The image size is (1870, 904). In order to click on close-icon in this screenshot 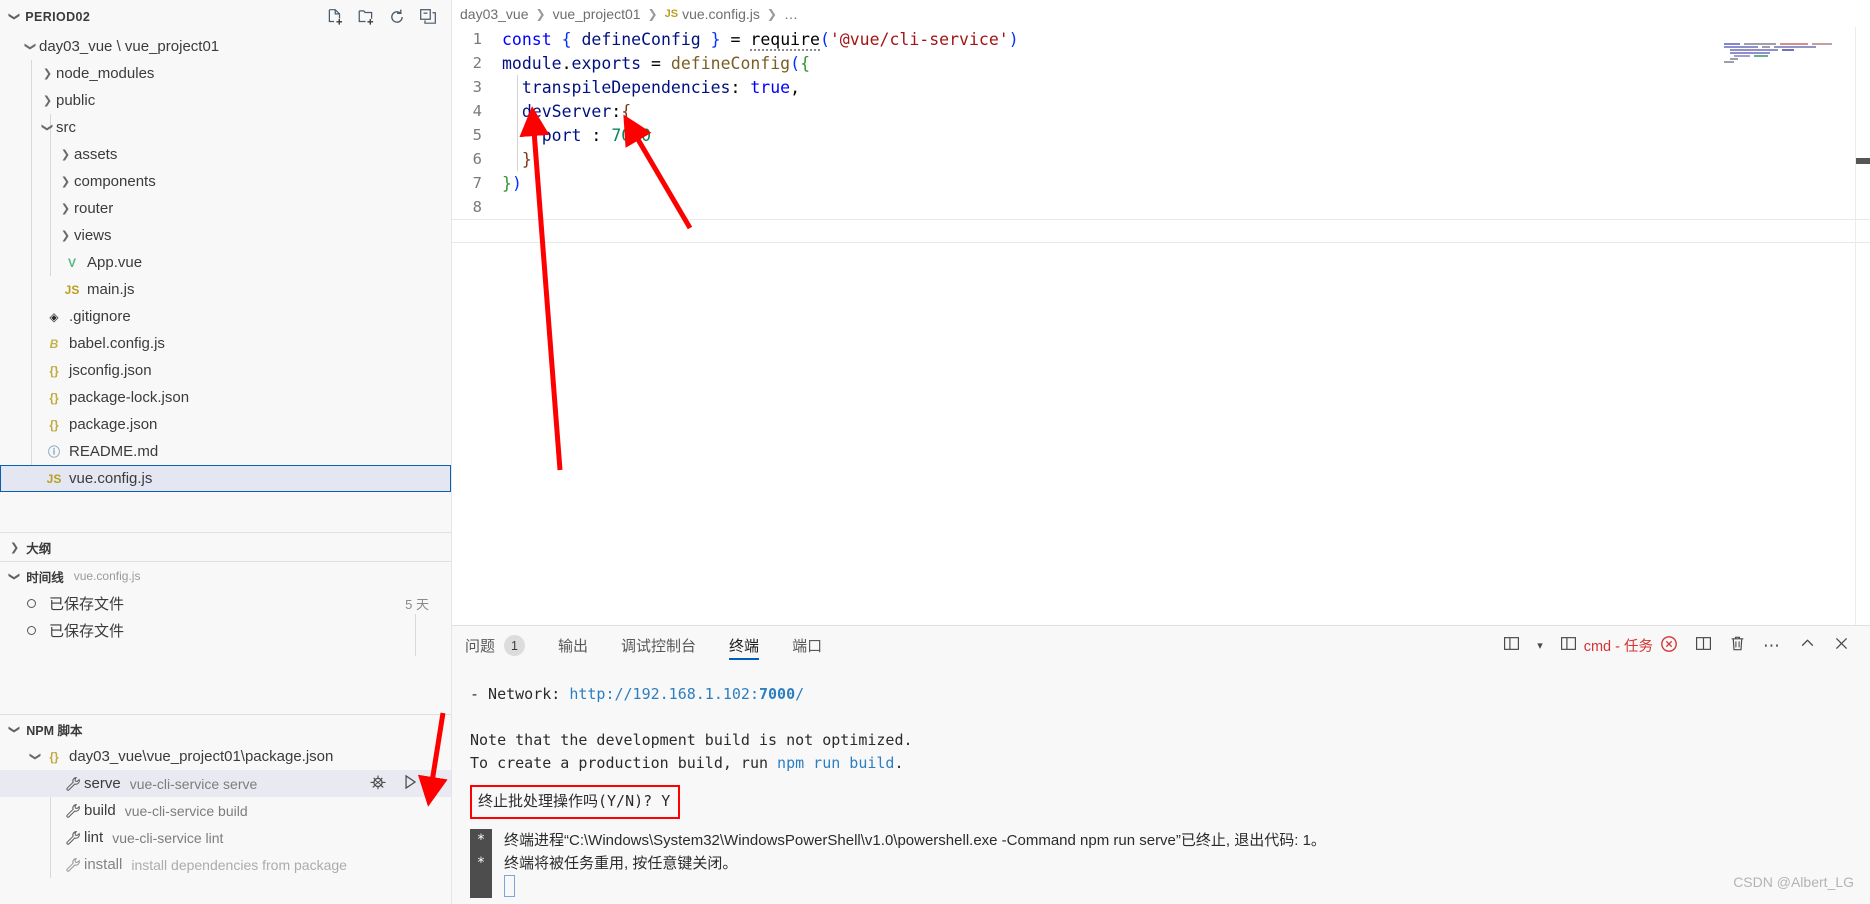, I will do `click(1841, 645)`.